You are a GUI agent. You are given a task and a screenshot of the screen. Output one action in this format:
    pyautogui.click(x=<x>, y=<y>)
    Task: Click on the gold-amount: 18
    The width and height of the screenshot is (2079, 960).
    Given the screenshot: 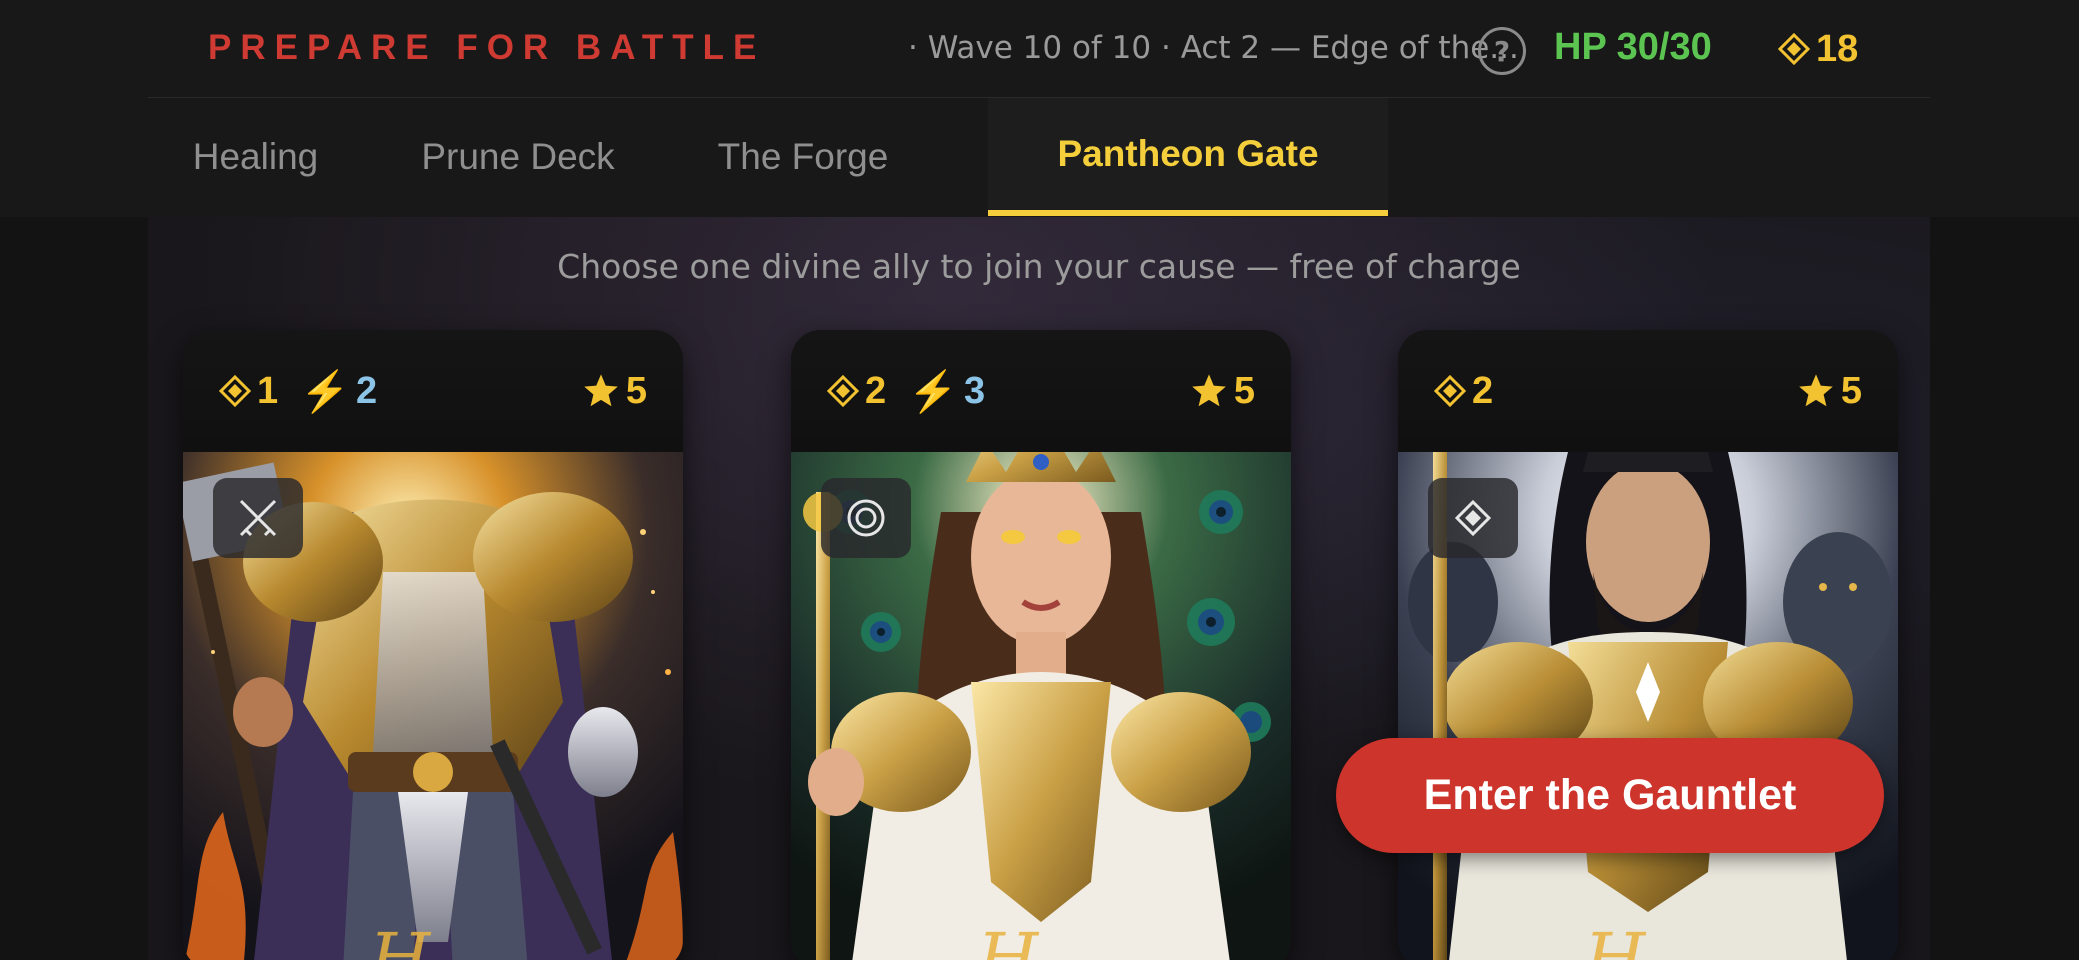 What is the action you would take?
    pyautogui.click(x=1837, y=48)
    